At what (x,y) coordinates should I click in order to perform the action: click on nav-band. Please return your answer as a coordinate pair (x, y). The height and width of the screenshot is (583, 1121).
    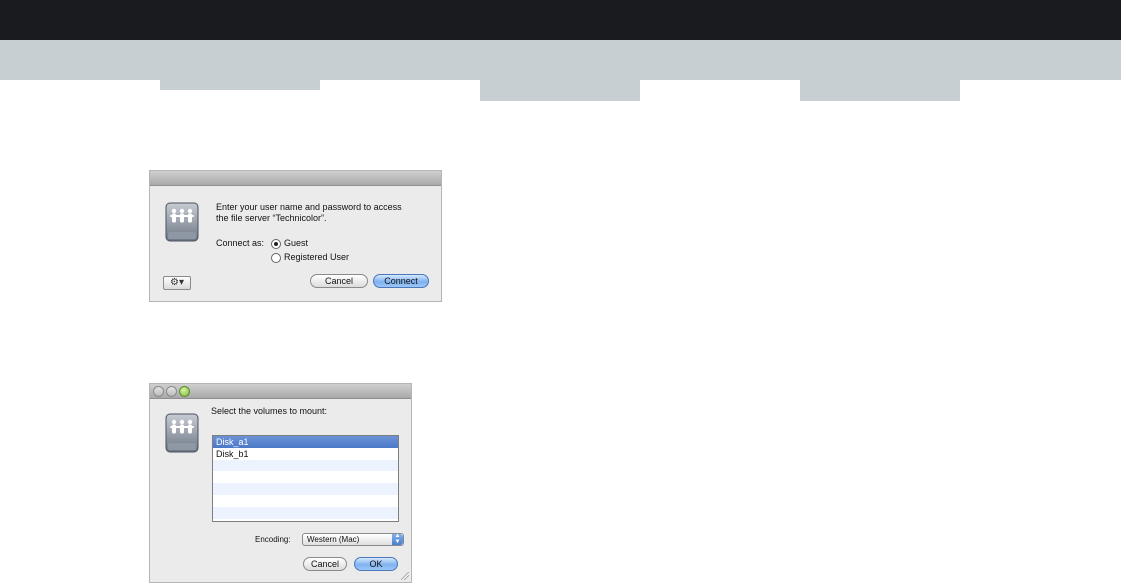
    Looking at the image, I should click on (560, 60).